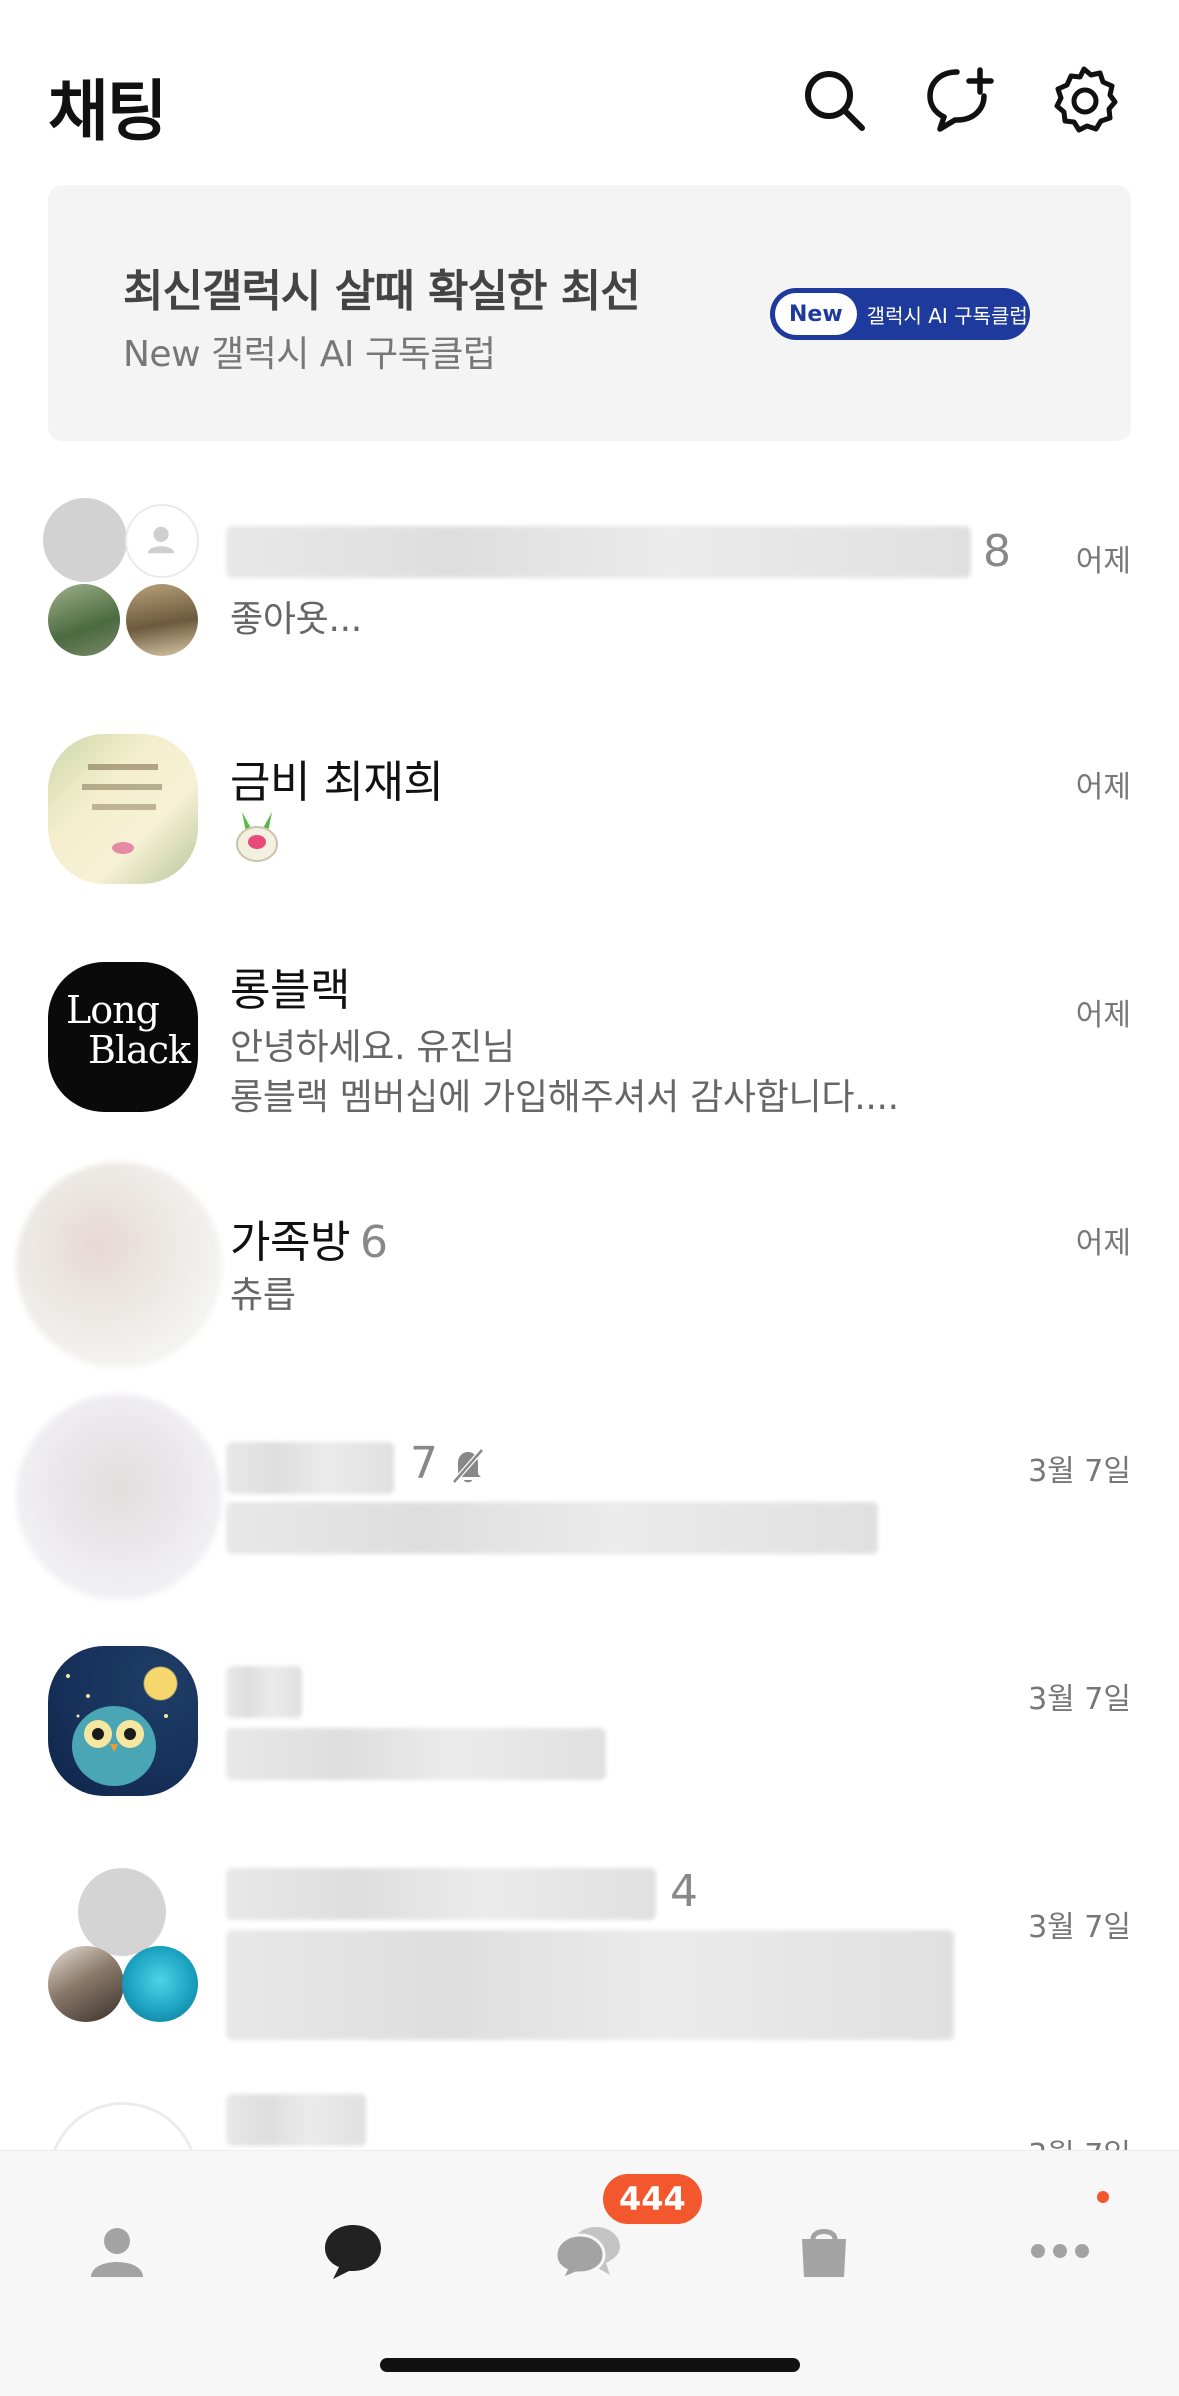 This screenshot has height=2396, width=1179. I want to click on chat-bubble-icon, so click(353, 2252).